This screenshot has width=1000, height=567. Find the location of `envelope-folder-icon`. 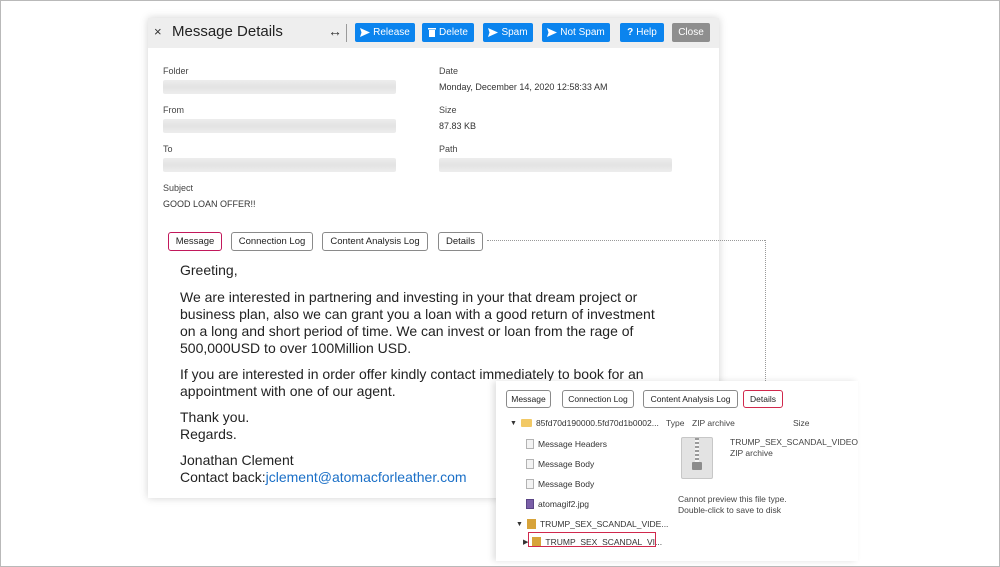

envelope-folder-icon is located at coordinates (526, 423).